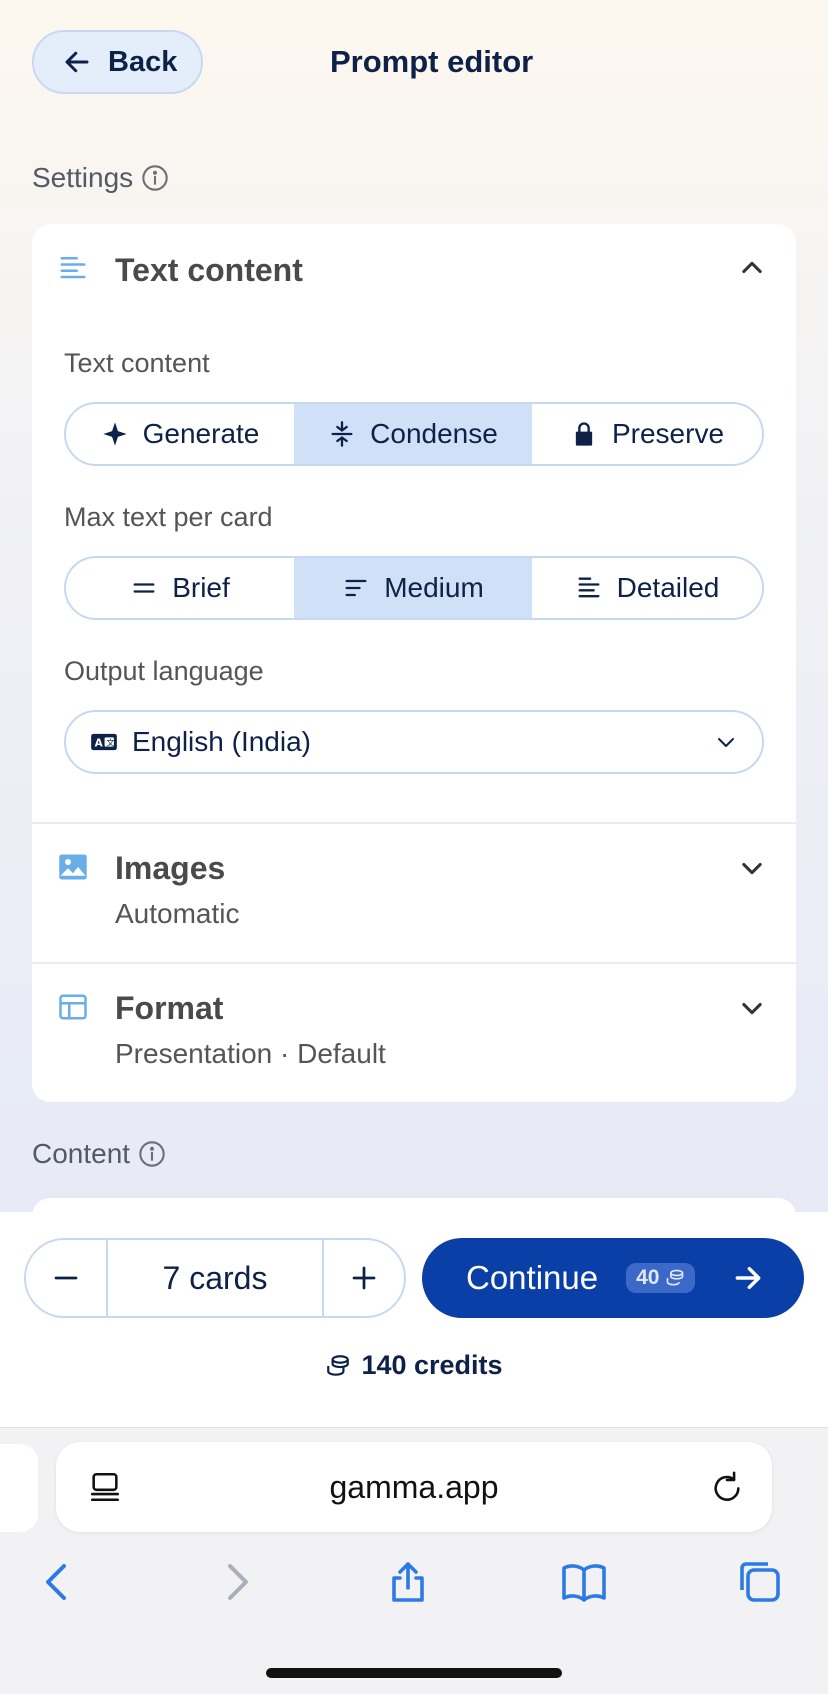 The image size is (828, 1694). What do you see at coordinates (58, 1582) in the screenshot?
I see `back-arrow-icon` at bounding box center [58, 1582].